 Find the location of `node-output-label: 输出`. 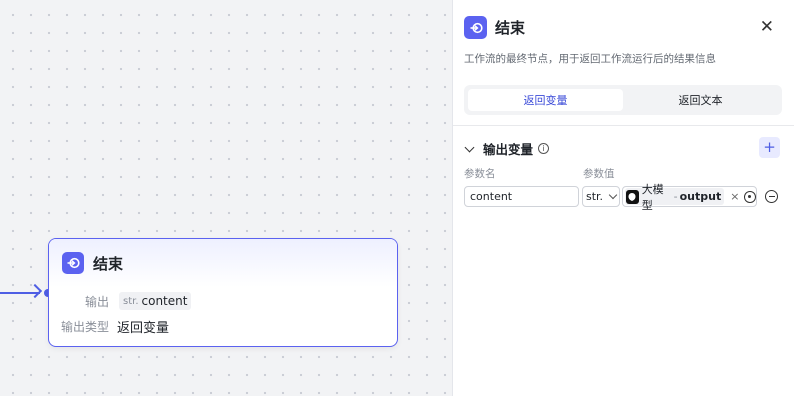

node-output-label: 输出 is located at coordinates (96, 301).